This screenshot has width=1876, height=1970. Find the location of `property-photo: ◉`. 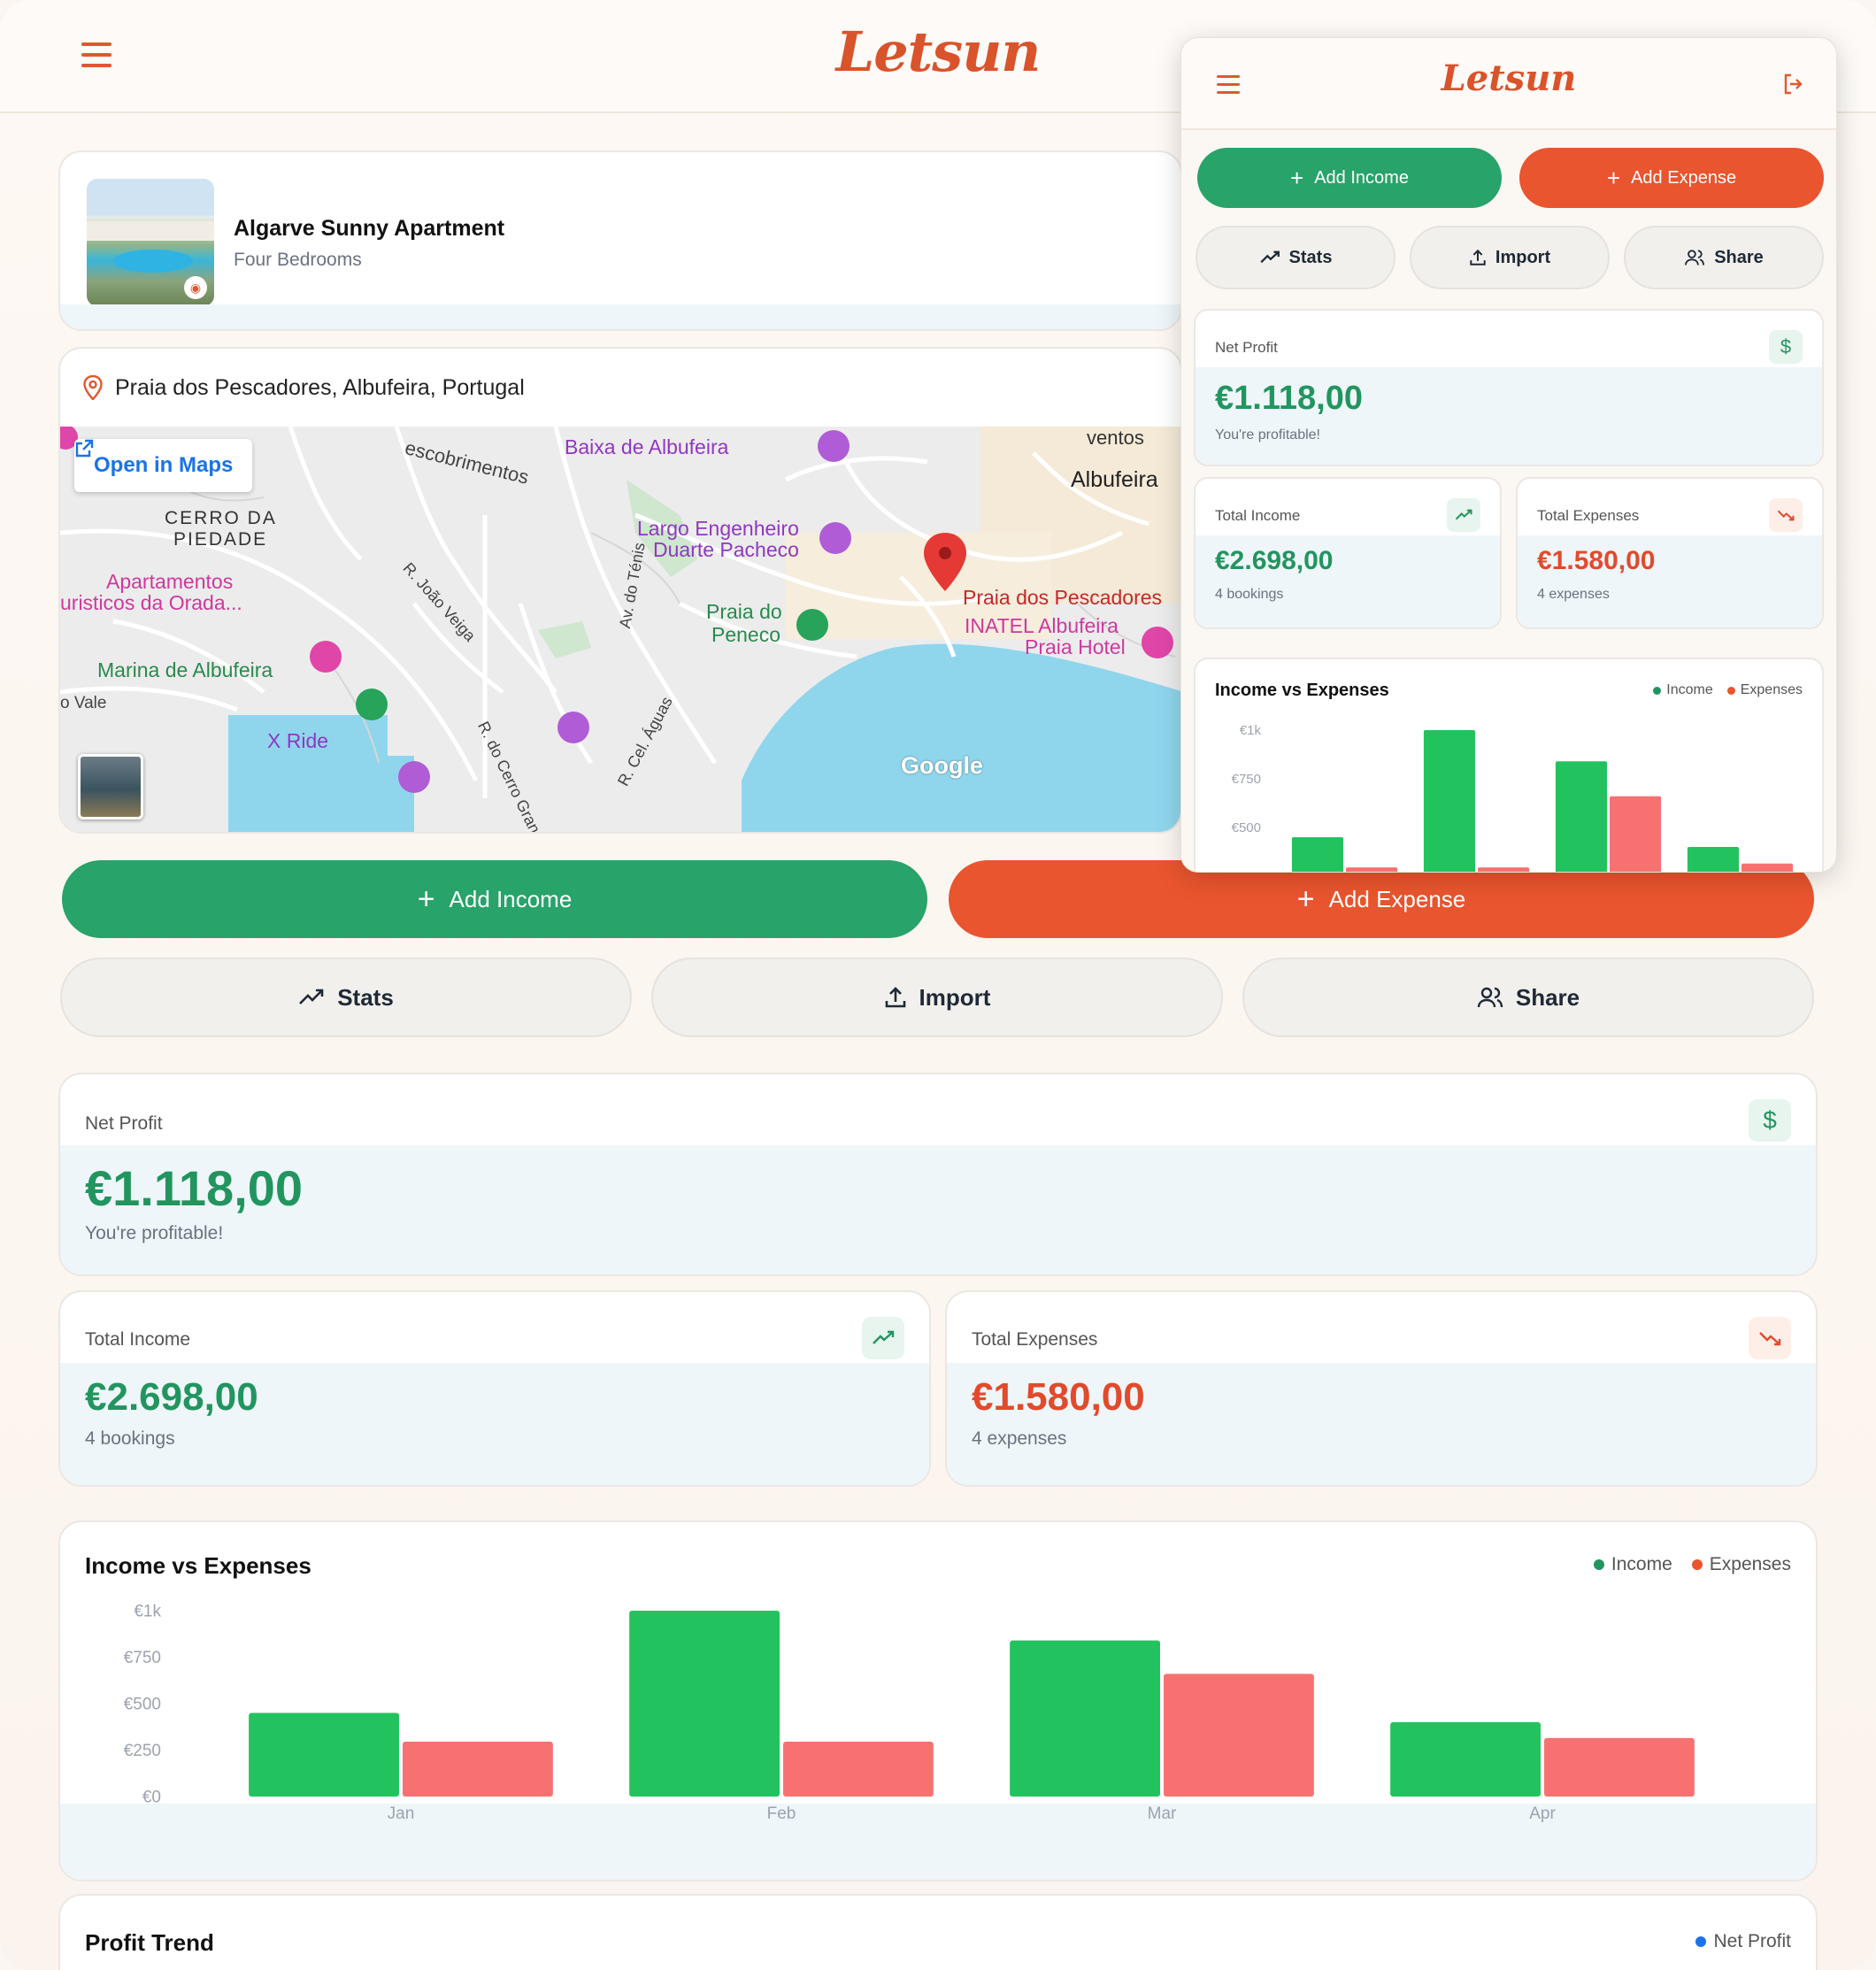

property-photo: ◉ is located at coordinates (151, 242).